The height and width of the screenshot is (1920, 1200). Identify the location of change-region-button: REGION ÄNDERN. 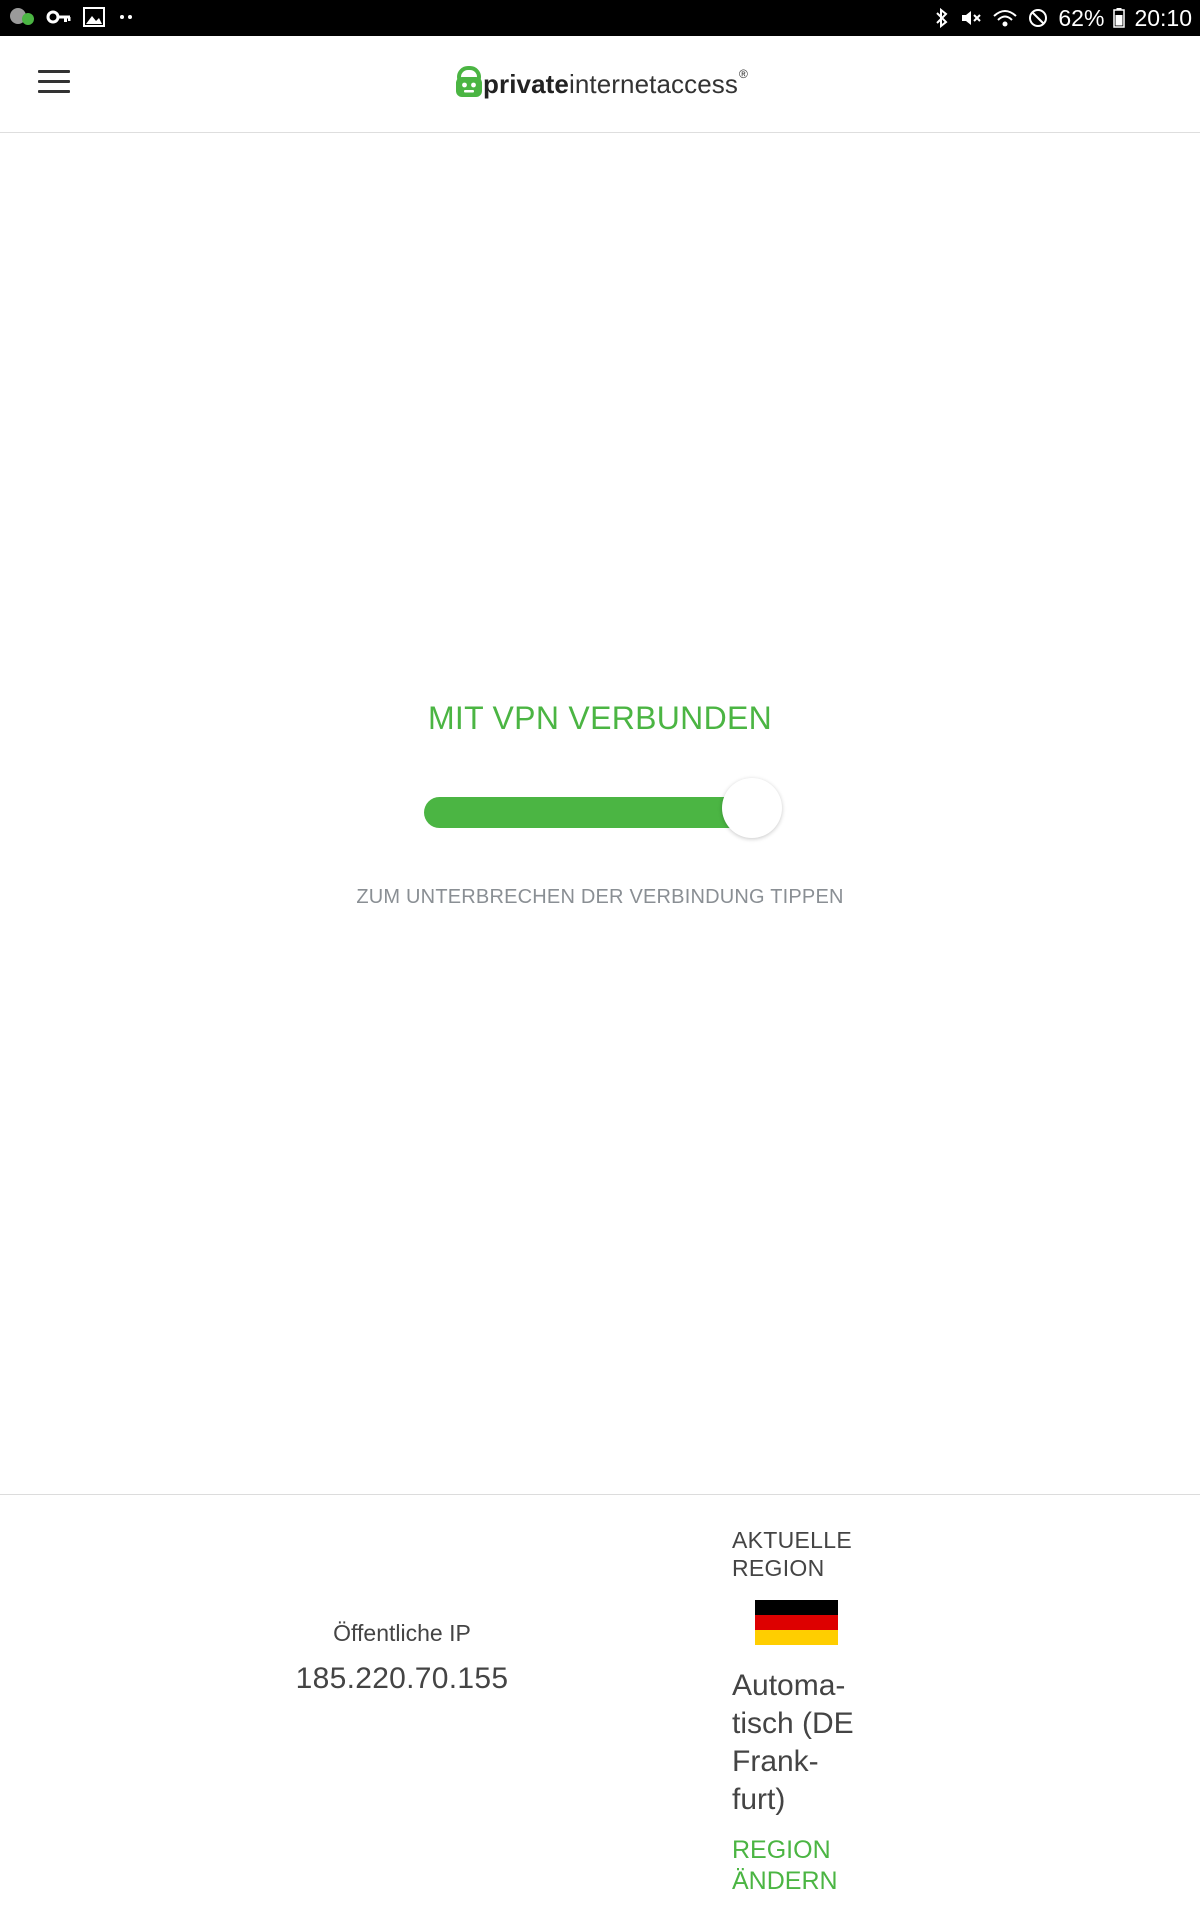
(807, 1866).